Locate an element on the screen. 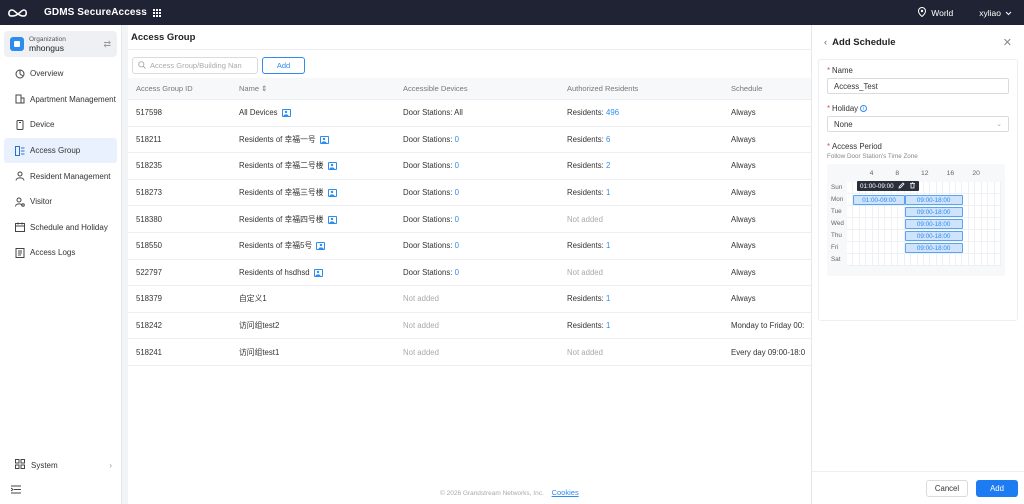 This screenshot has width=1024, height=504. chevron-down-icon is located at coordinates (1008, 13).